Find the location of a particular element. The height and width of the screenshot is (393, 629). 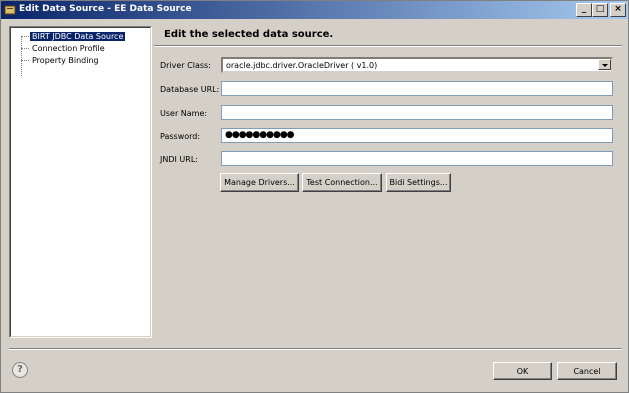

chevron-down-icon is located at coordinates (604, 64).